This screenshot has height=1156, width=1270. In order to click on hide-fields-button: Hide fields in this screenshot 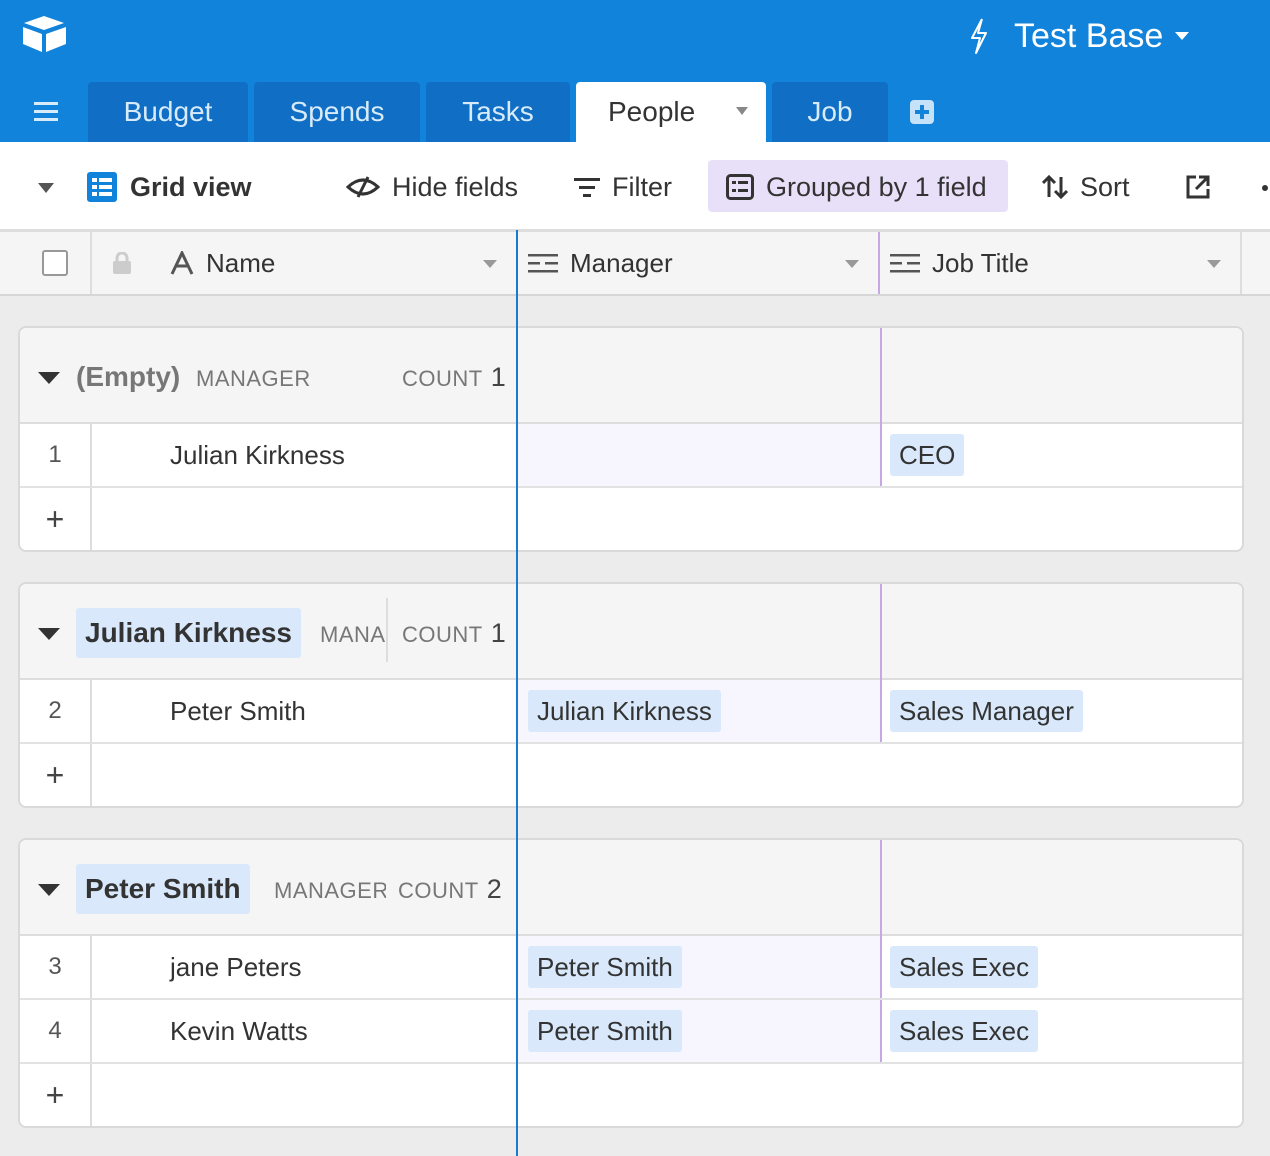, I will do `click(432, 187)`.